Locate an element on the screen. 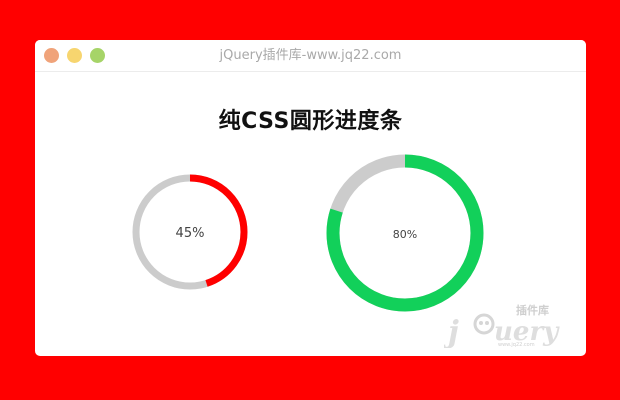  progress-label: 45% is located at coordinates (190, 233).